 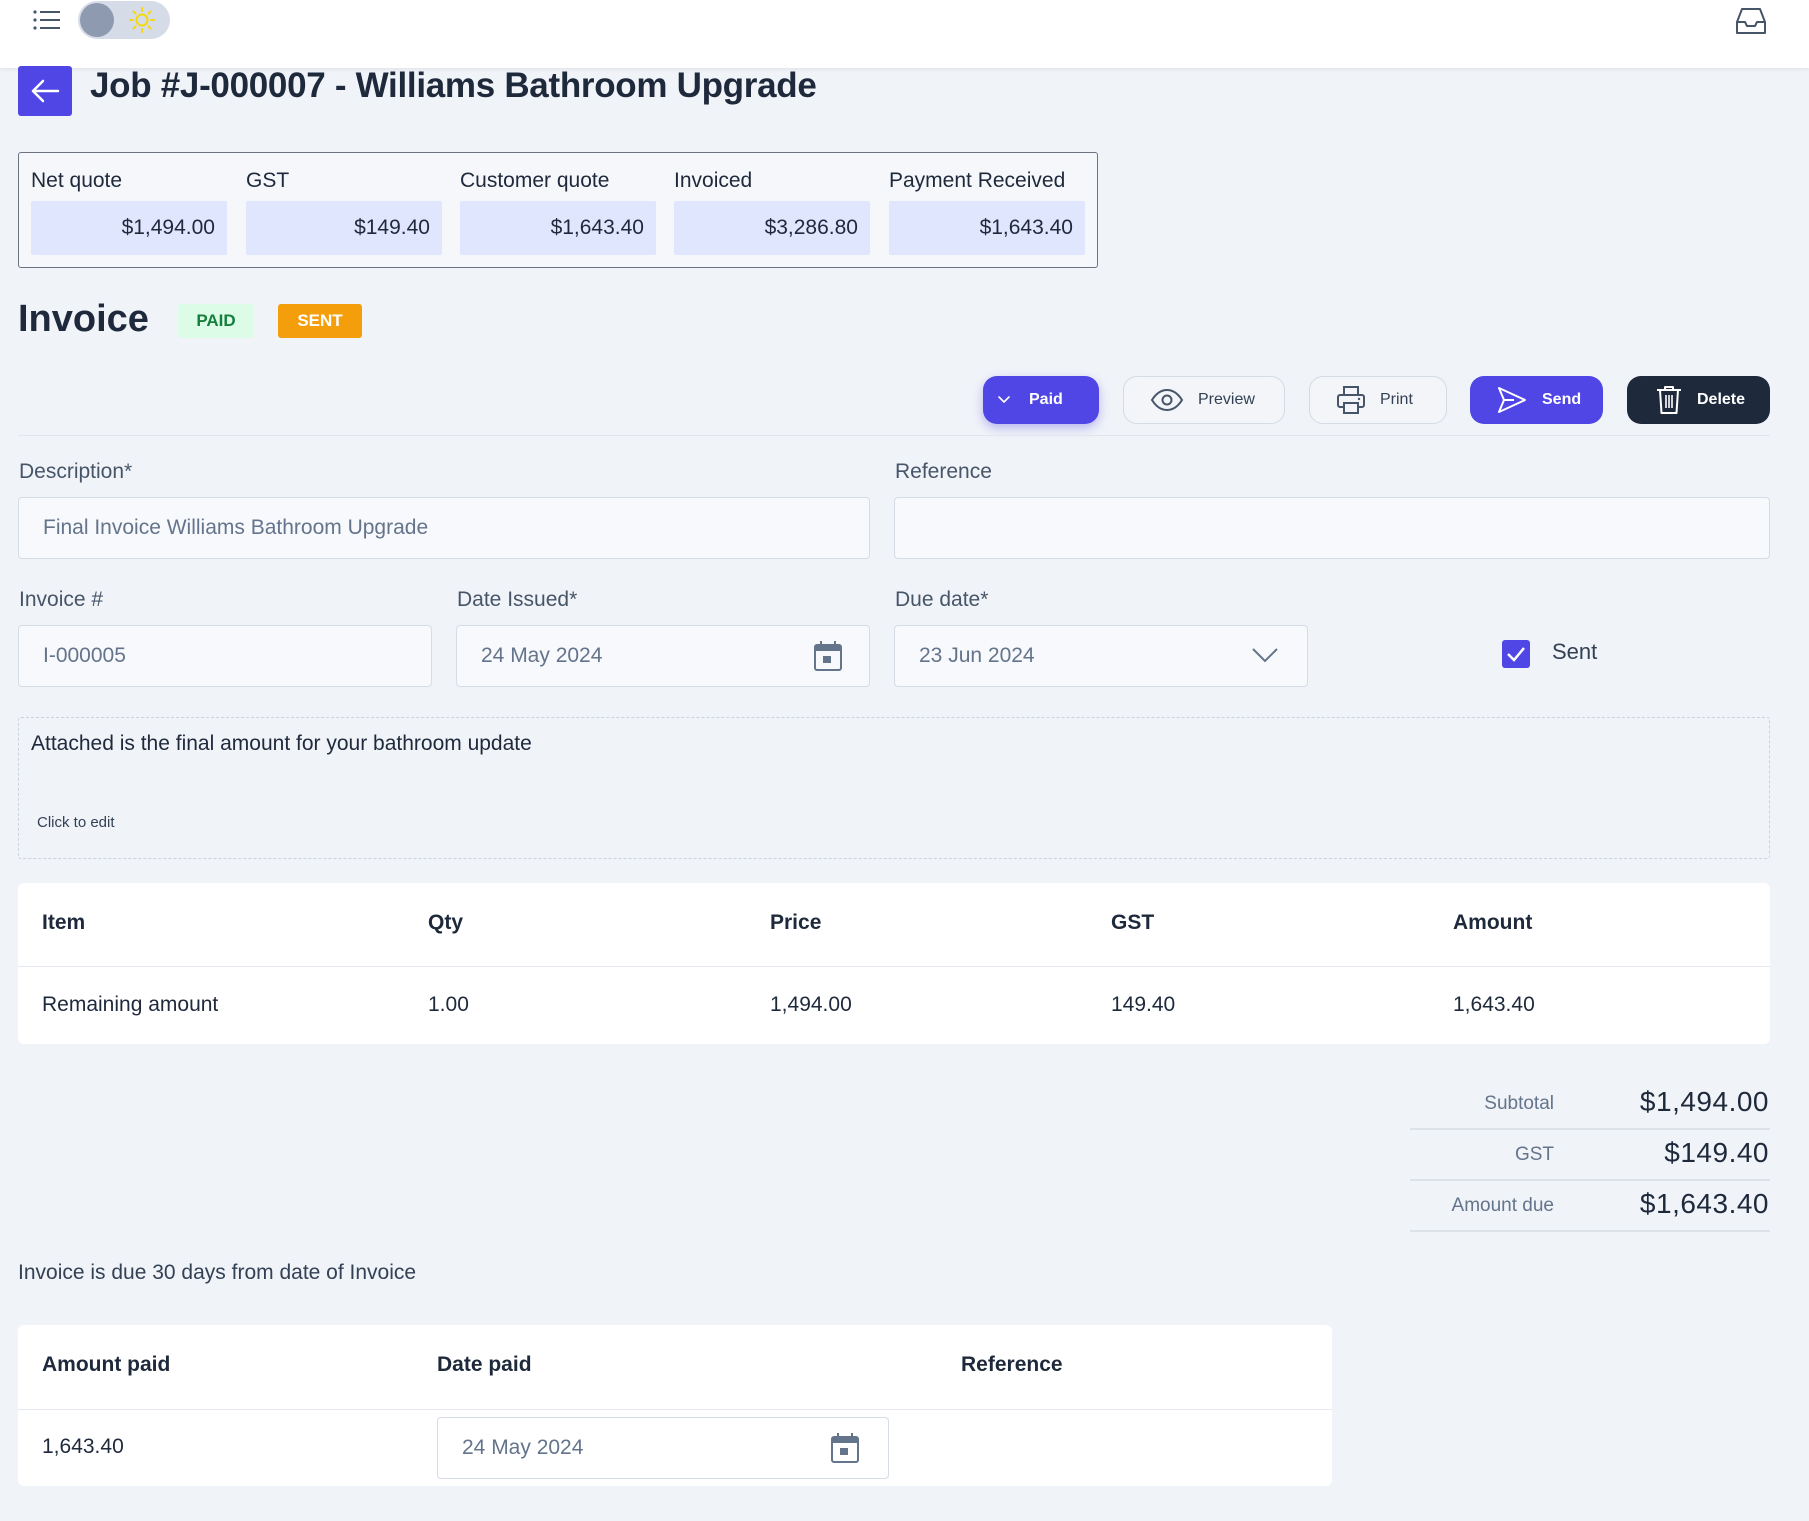 What do you see at coordinates (61, 599) in the screenshot?
I see `invoice-number-label: Invoice #` at bounding box center [61, 599].